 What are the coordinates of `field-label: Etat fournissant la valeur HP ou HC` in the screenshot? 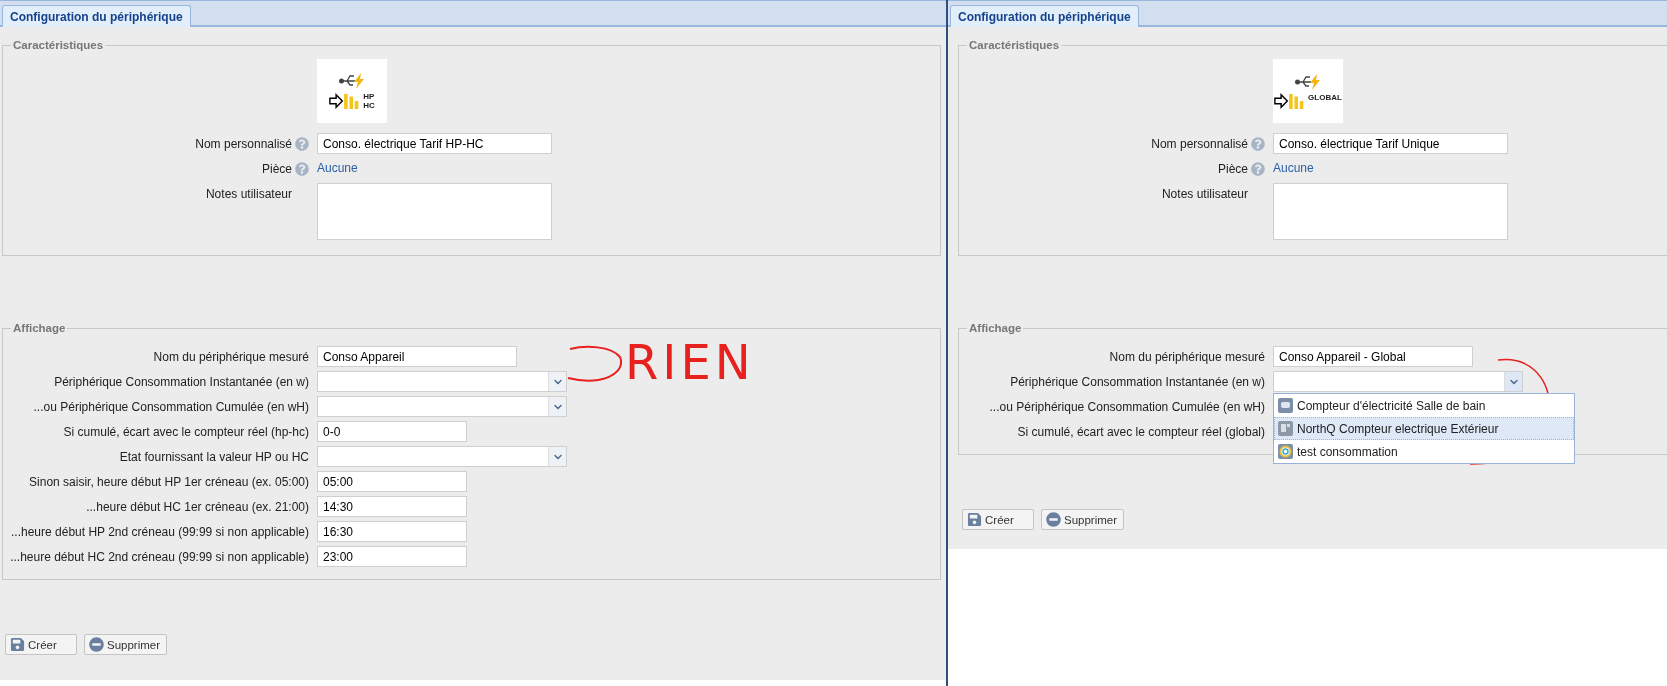 It's located at (214, 456).